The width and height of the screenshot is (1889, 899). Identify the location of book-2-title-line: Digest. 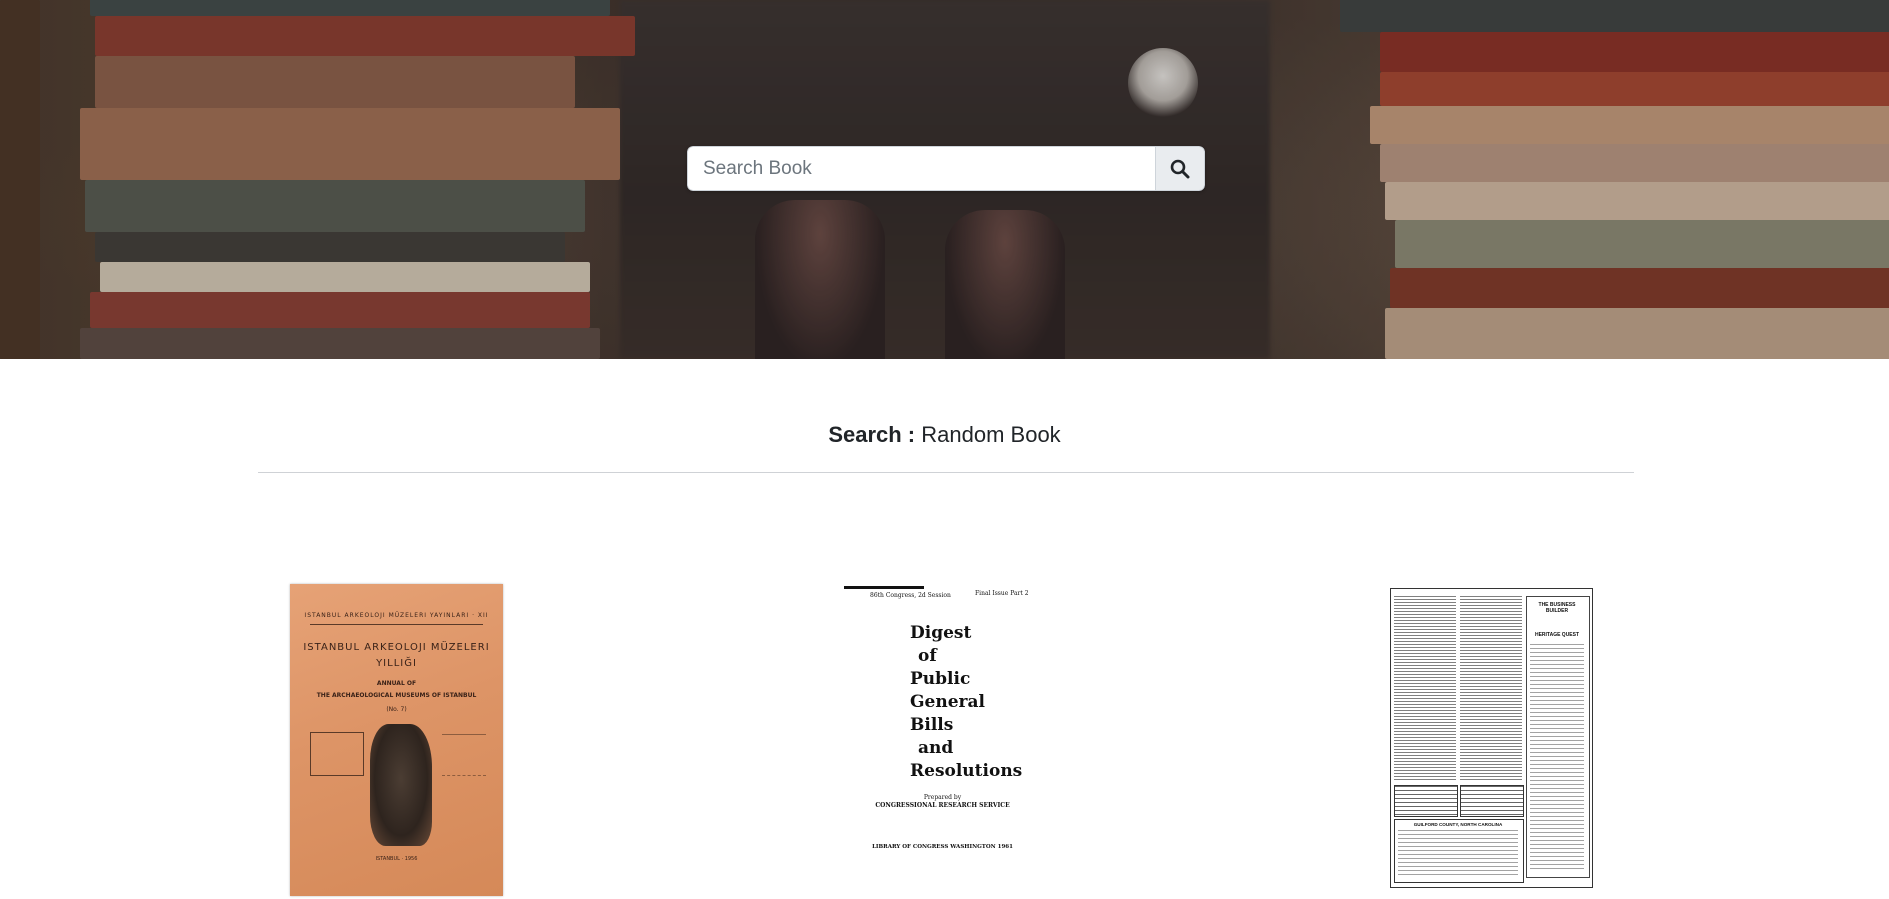
(941, 633).